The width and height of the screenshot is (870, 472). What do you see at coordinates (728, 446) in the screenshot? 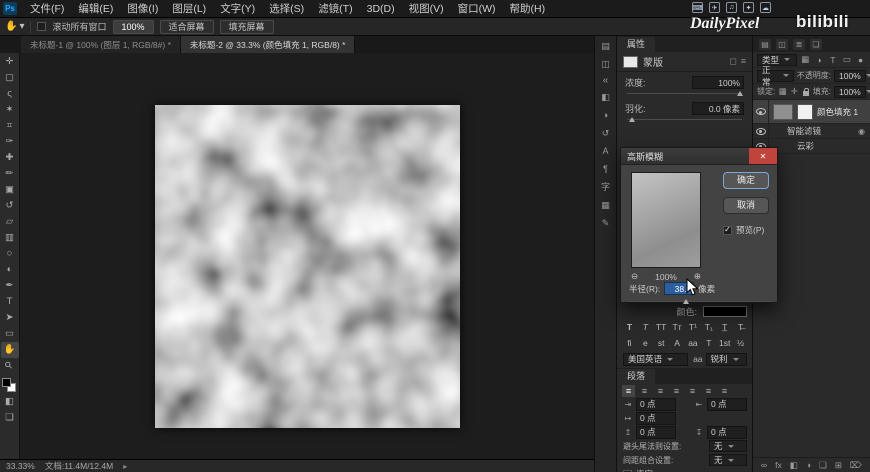
I see `kinsoku-select: 无` at bounding box center [728, 446].